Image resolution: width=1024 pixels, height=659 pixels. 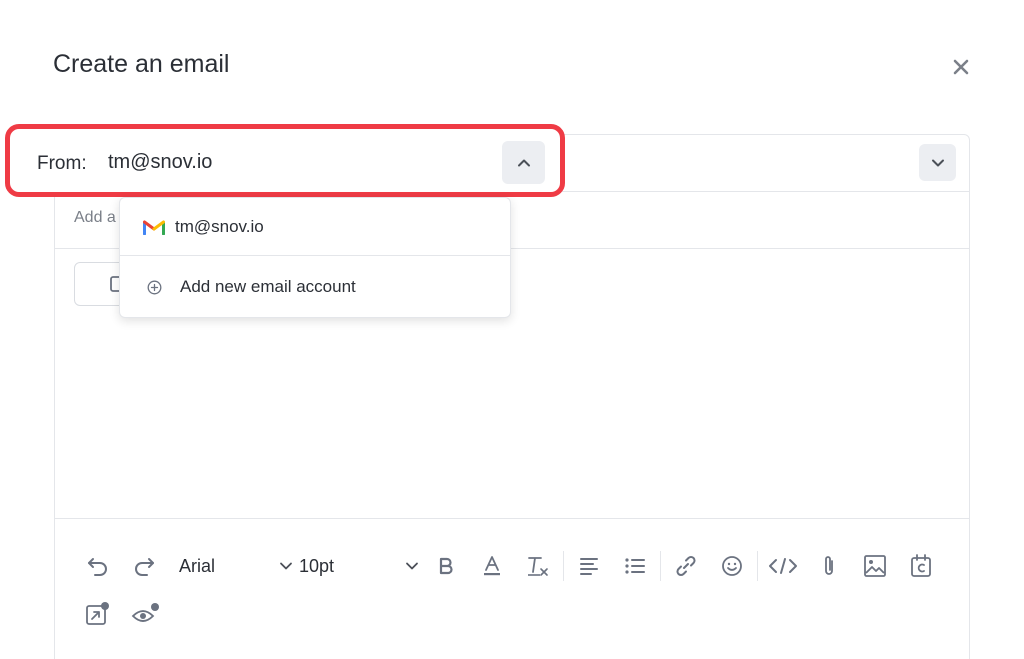 I want to click on bullet-list-icon, so click(x=635, y=566).